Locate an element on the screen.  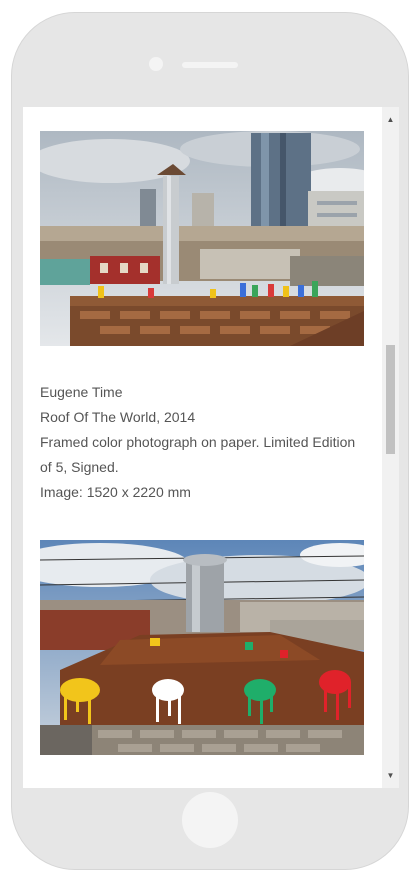
vertical-scrollbar: ▲ ▼ is located at coordinates (390, 447).